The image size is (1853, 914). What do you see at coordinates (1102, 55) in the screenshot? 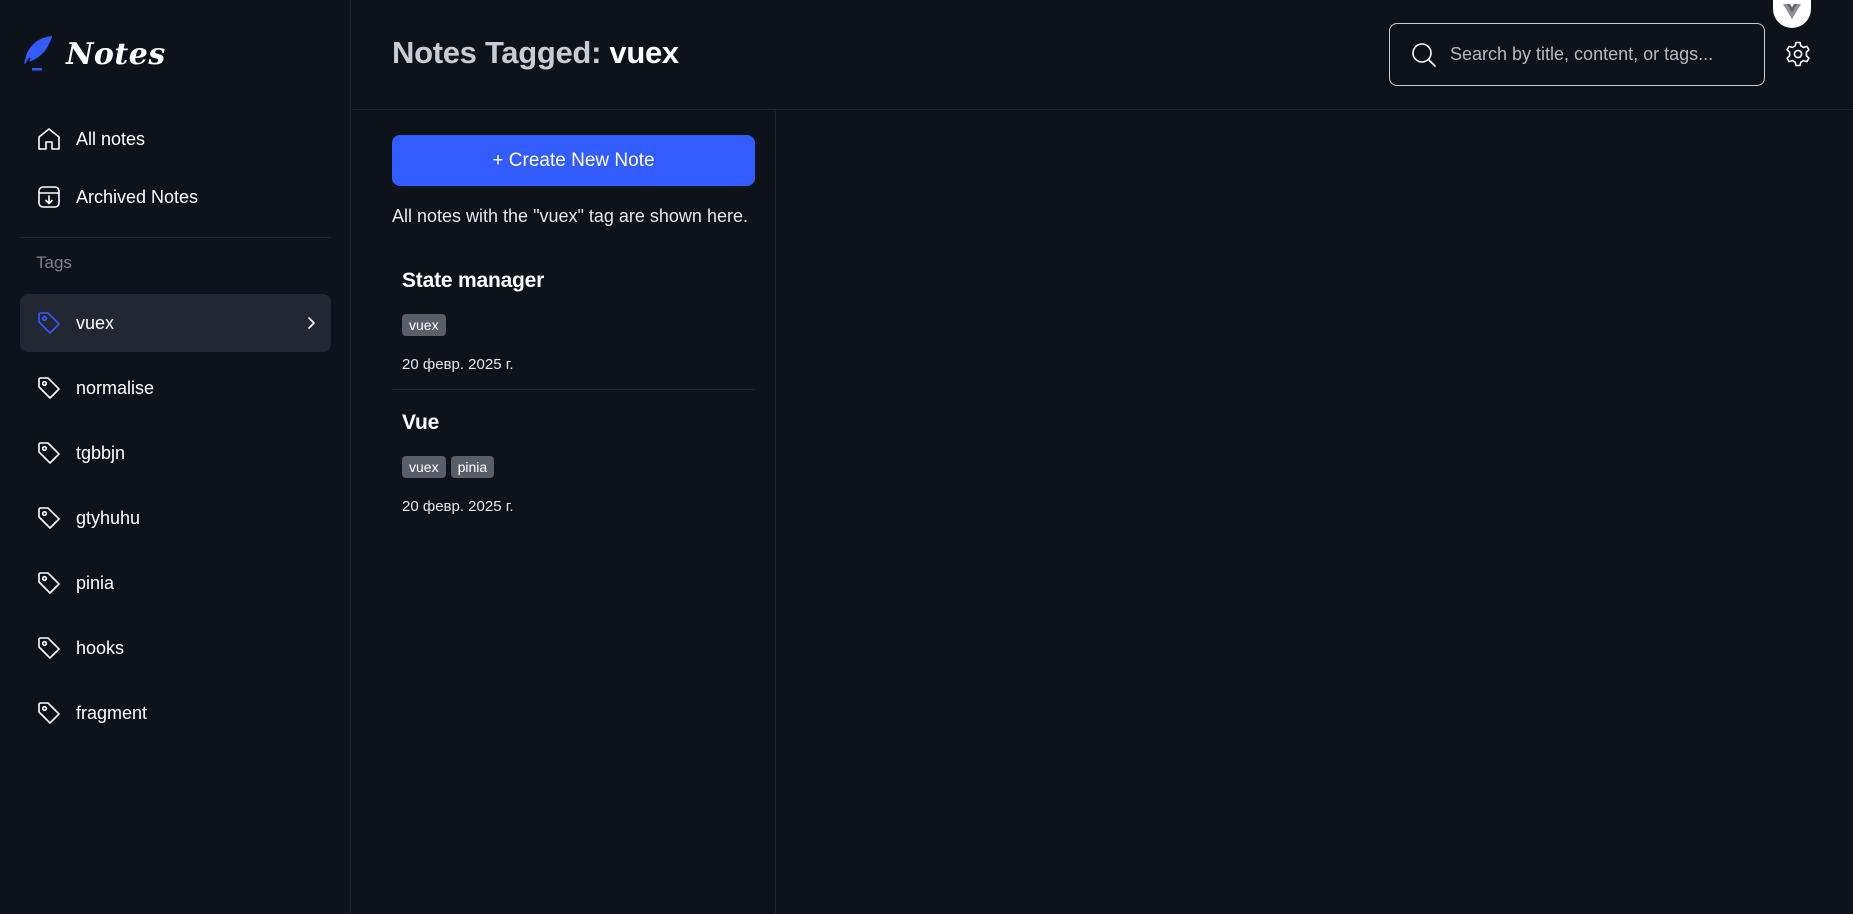
I see `page-header: Notes Tagged: vuex` at bounding box center [1102, 55].